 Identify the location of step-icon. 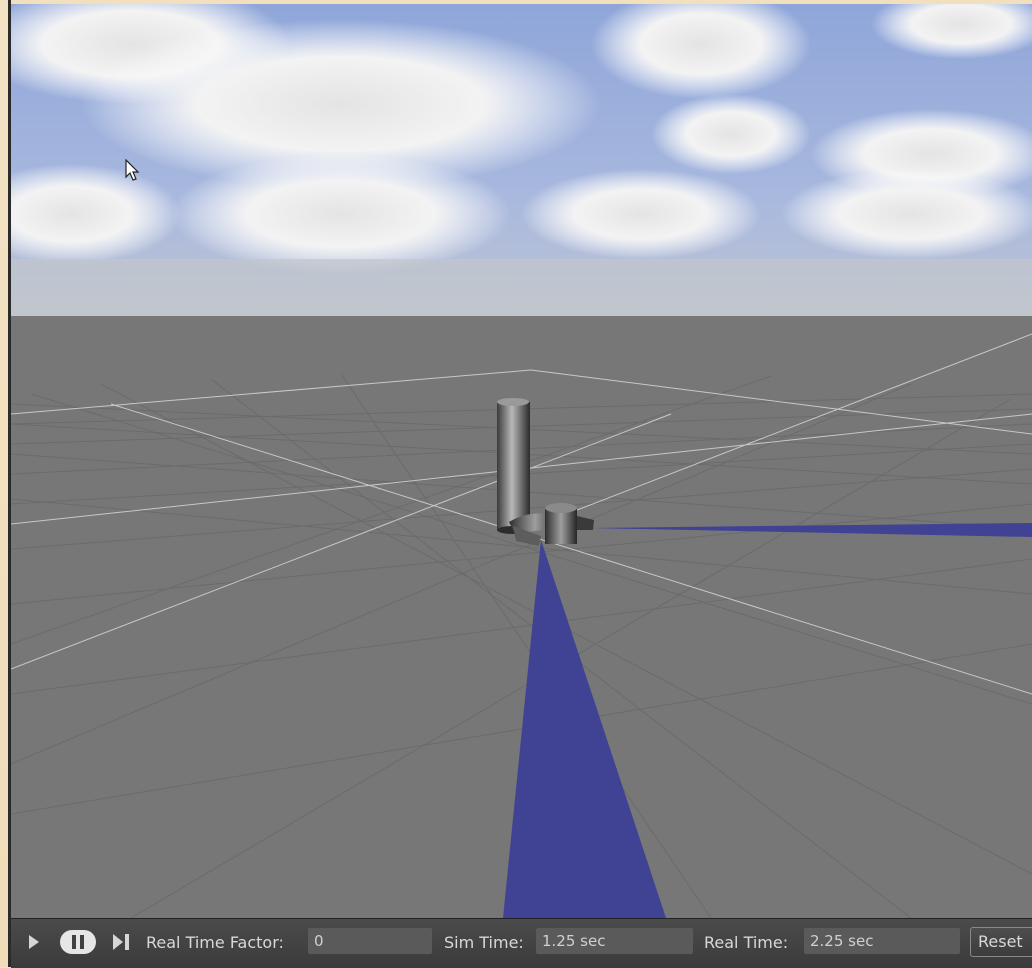
(121, 942).